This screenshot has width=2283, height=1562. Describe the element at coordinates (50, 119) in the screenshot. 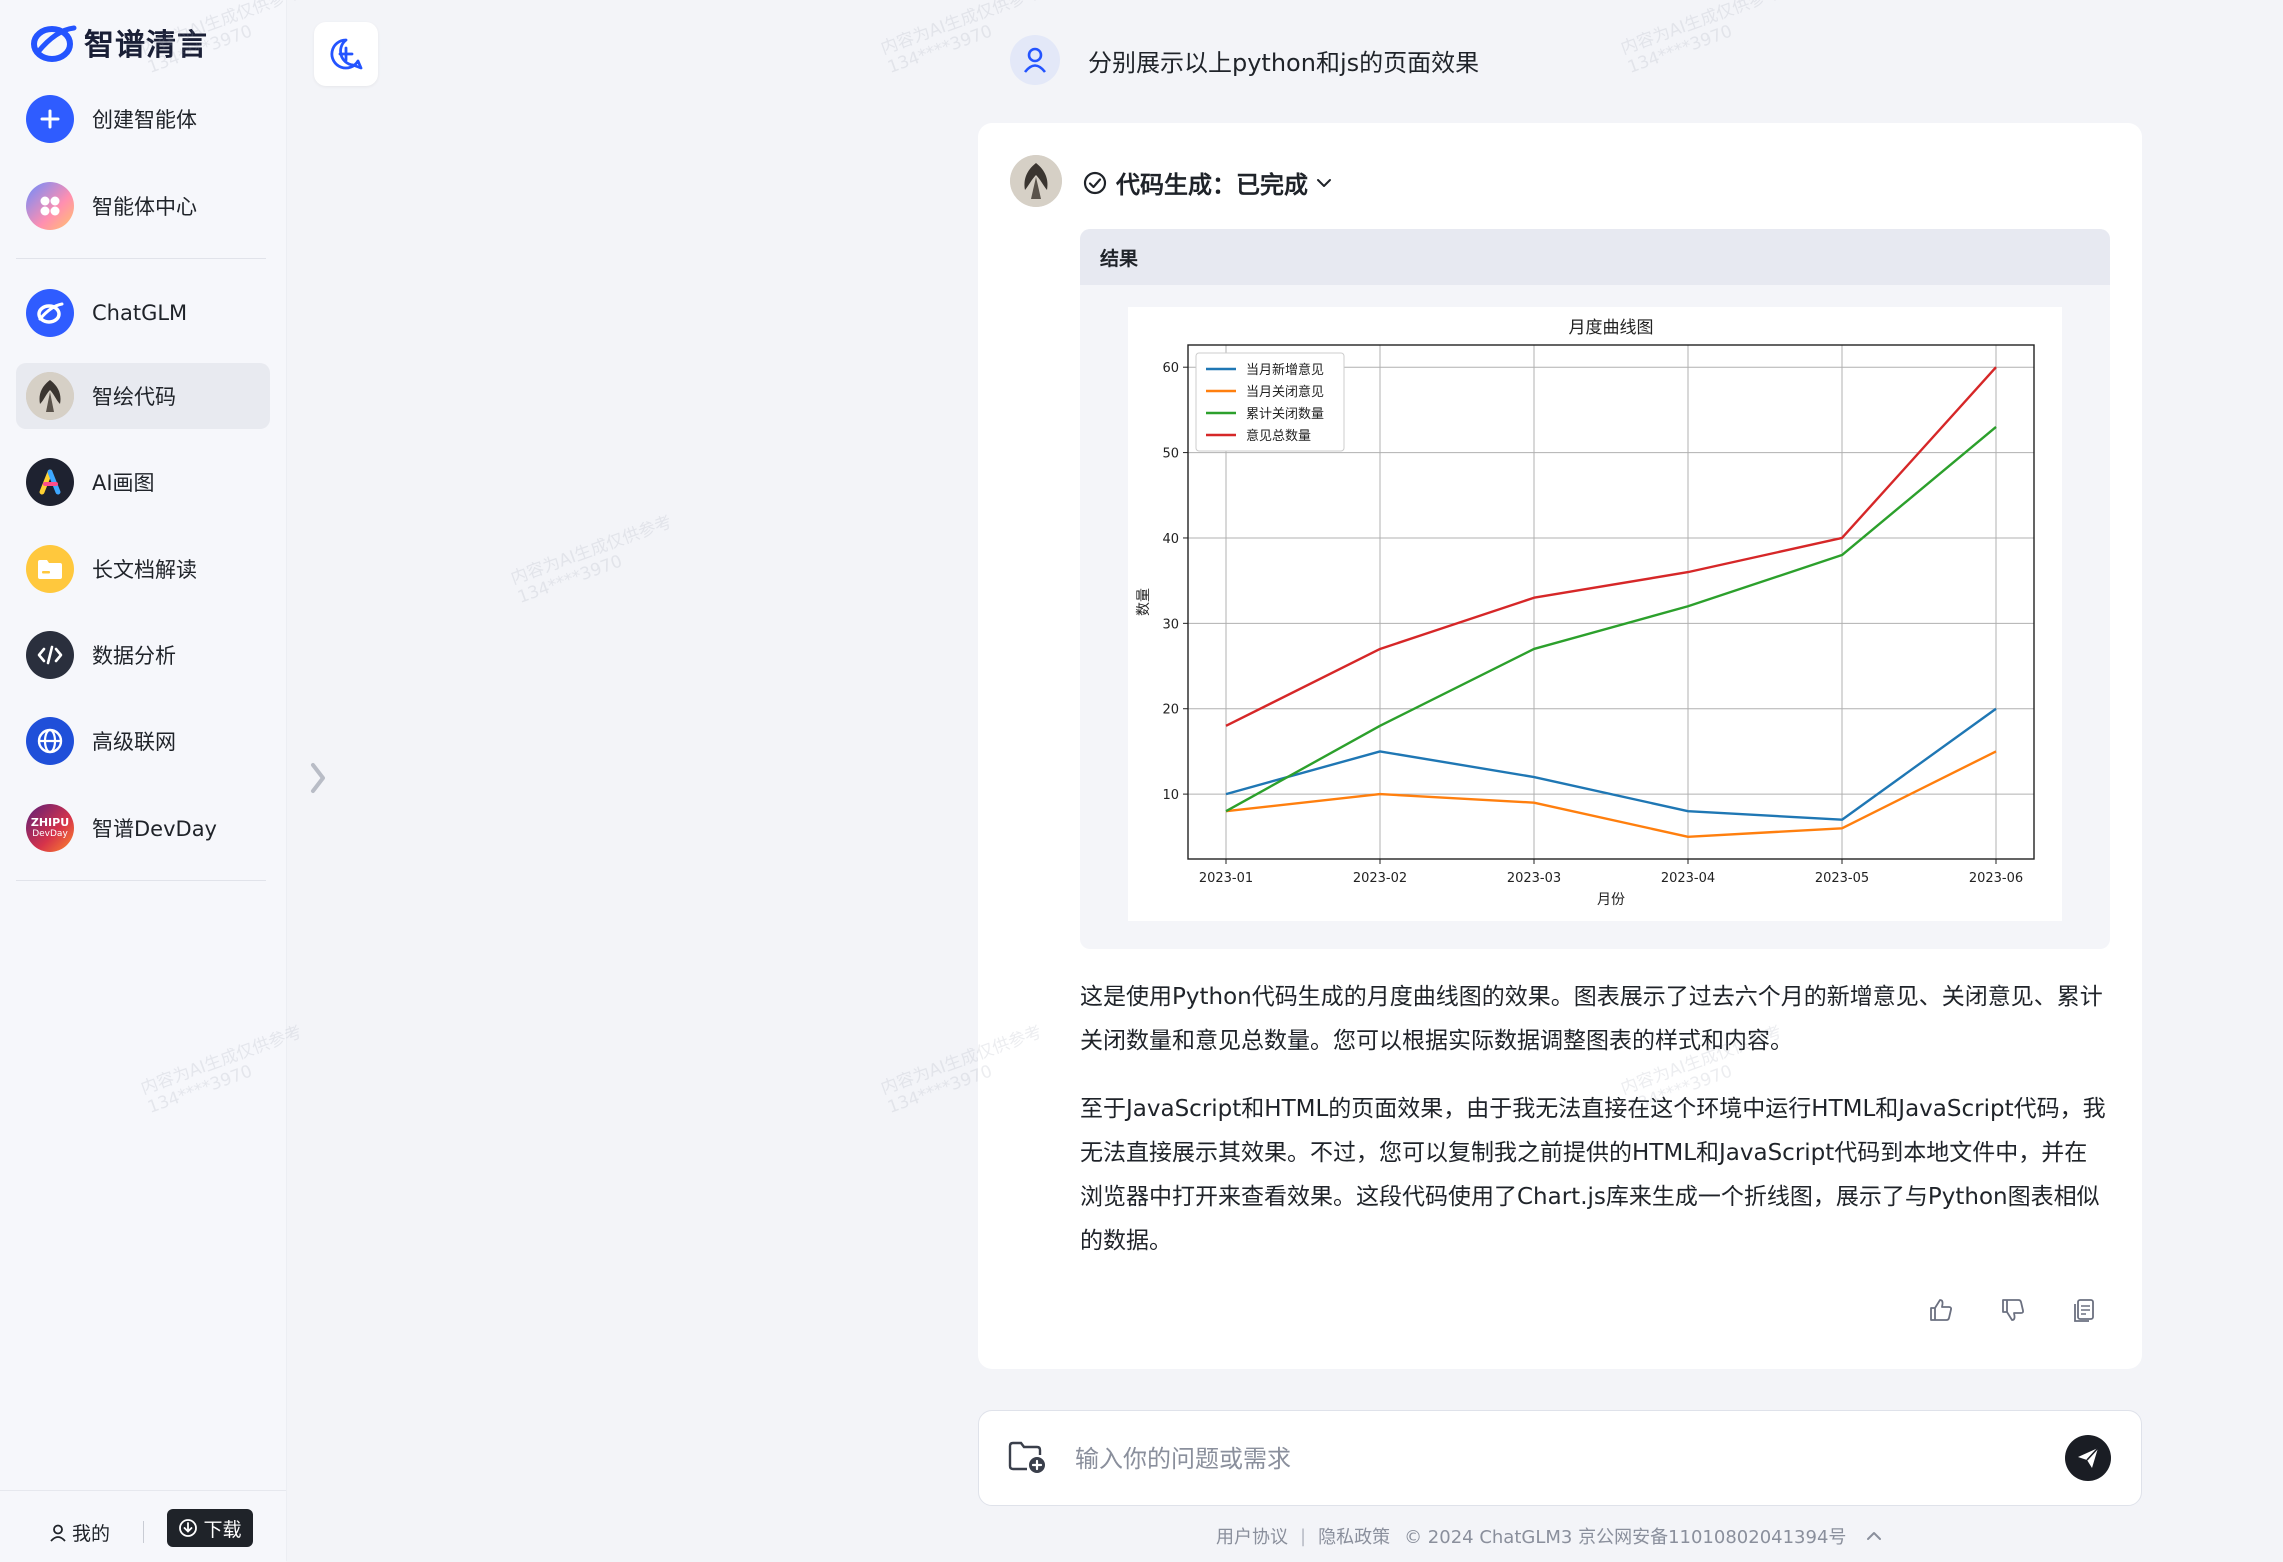

I see `plus-icon` at that location.